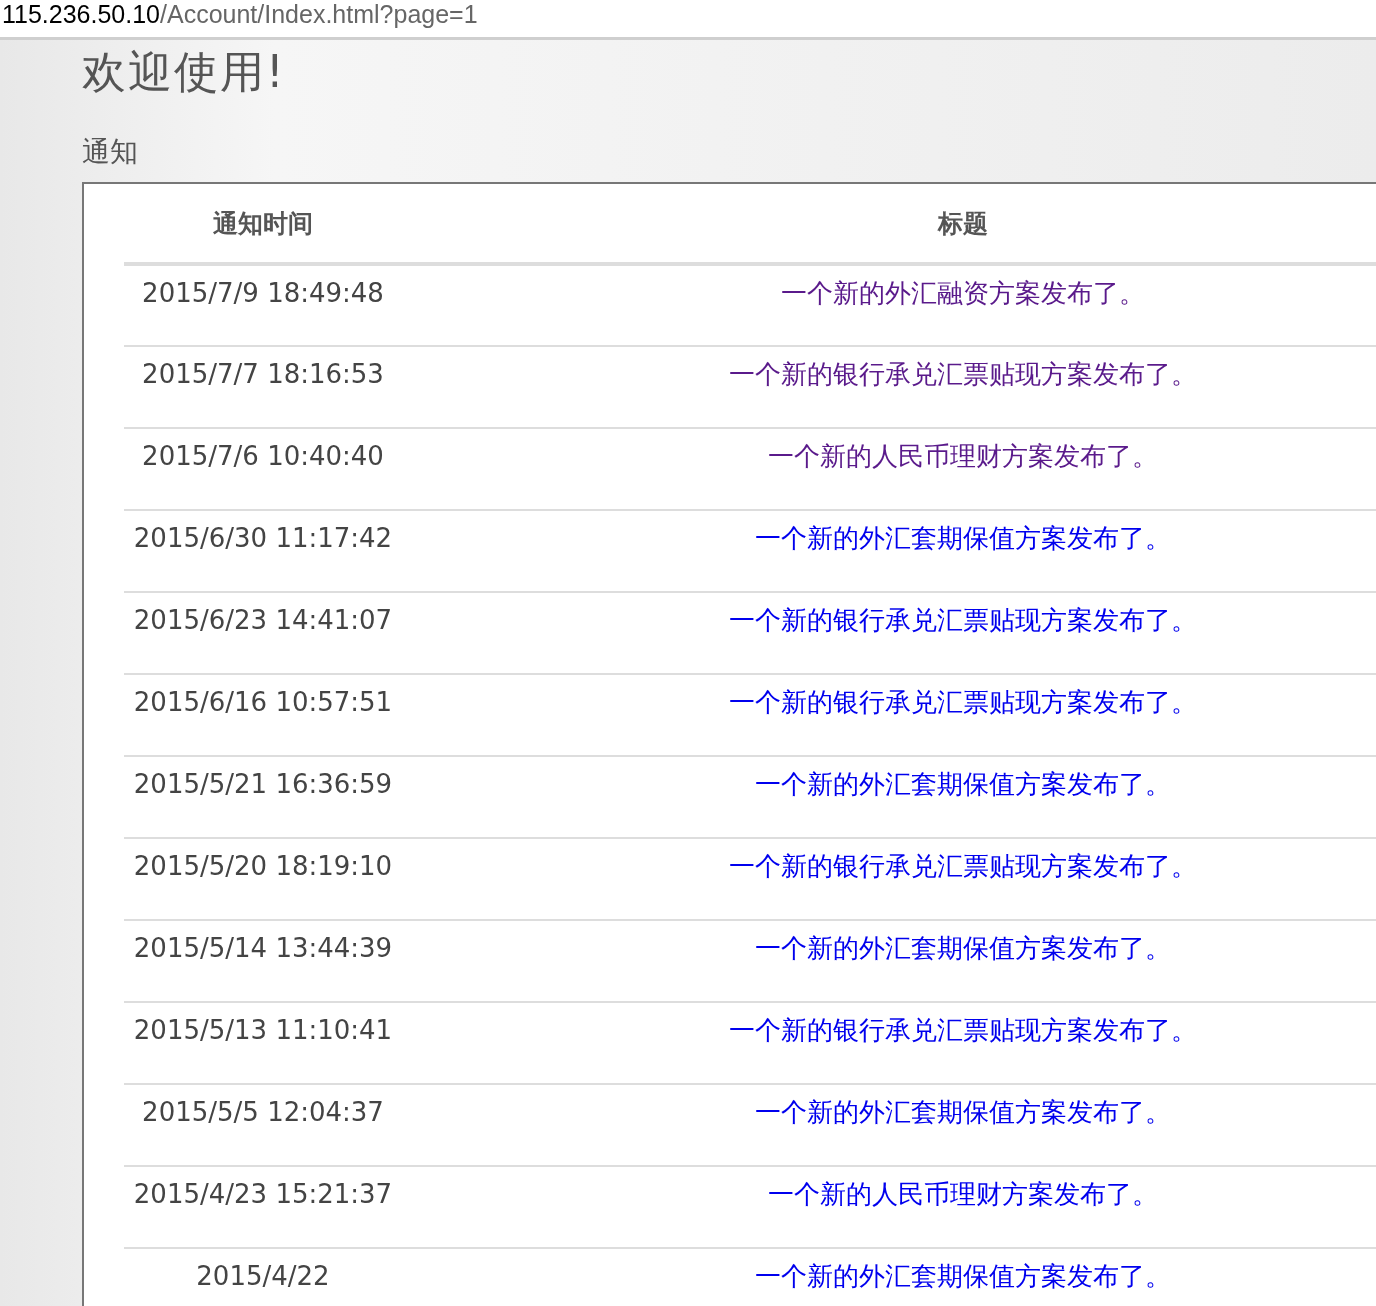 Image resolution: width=1376 pixels, height=1306 pixels. I want to click on notice-time: 2015/5/20 18:19:10, so click(263, 879).